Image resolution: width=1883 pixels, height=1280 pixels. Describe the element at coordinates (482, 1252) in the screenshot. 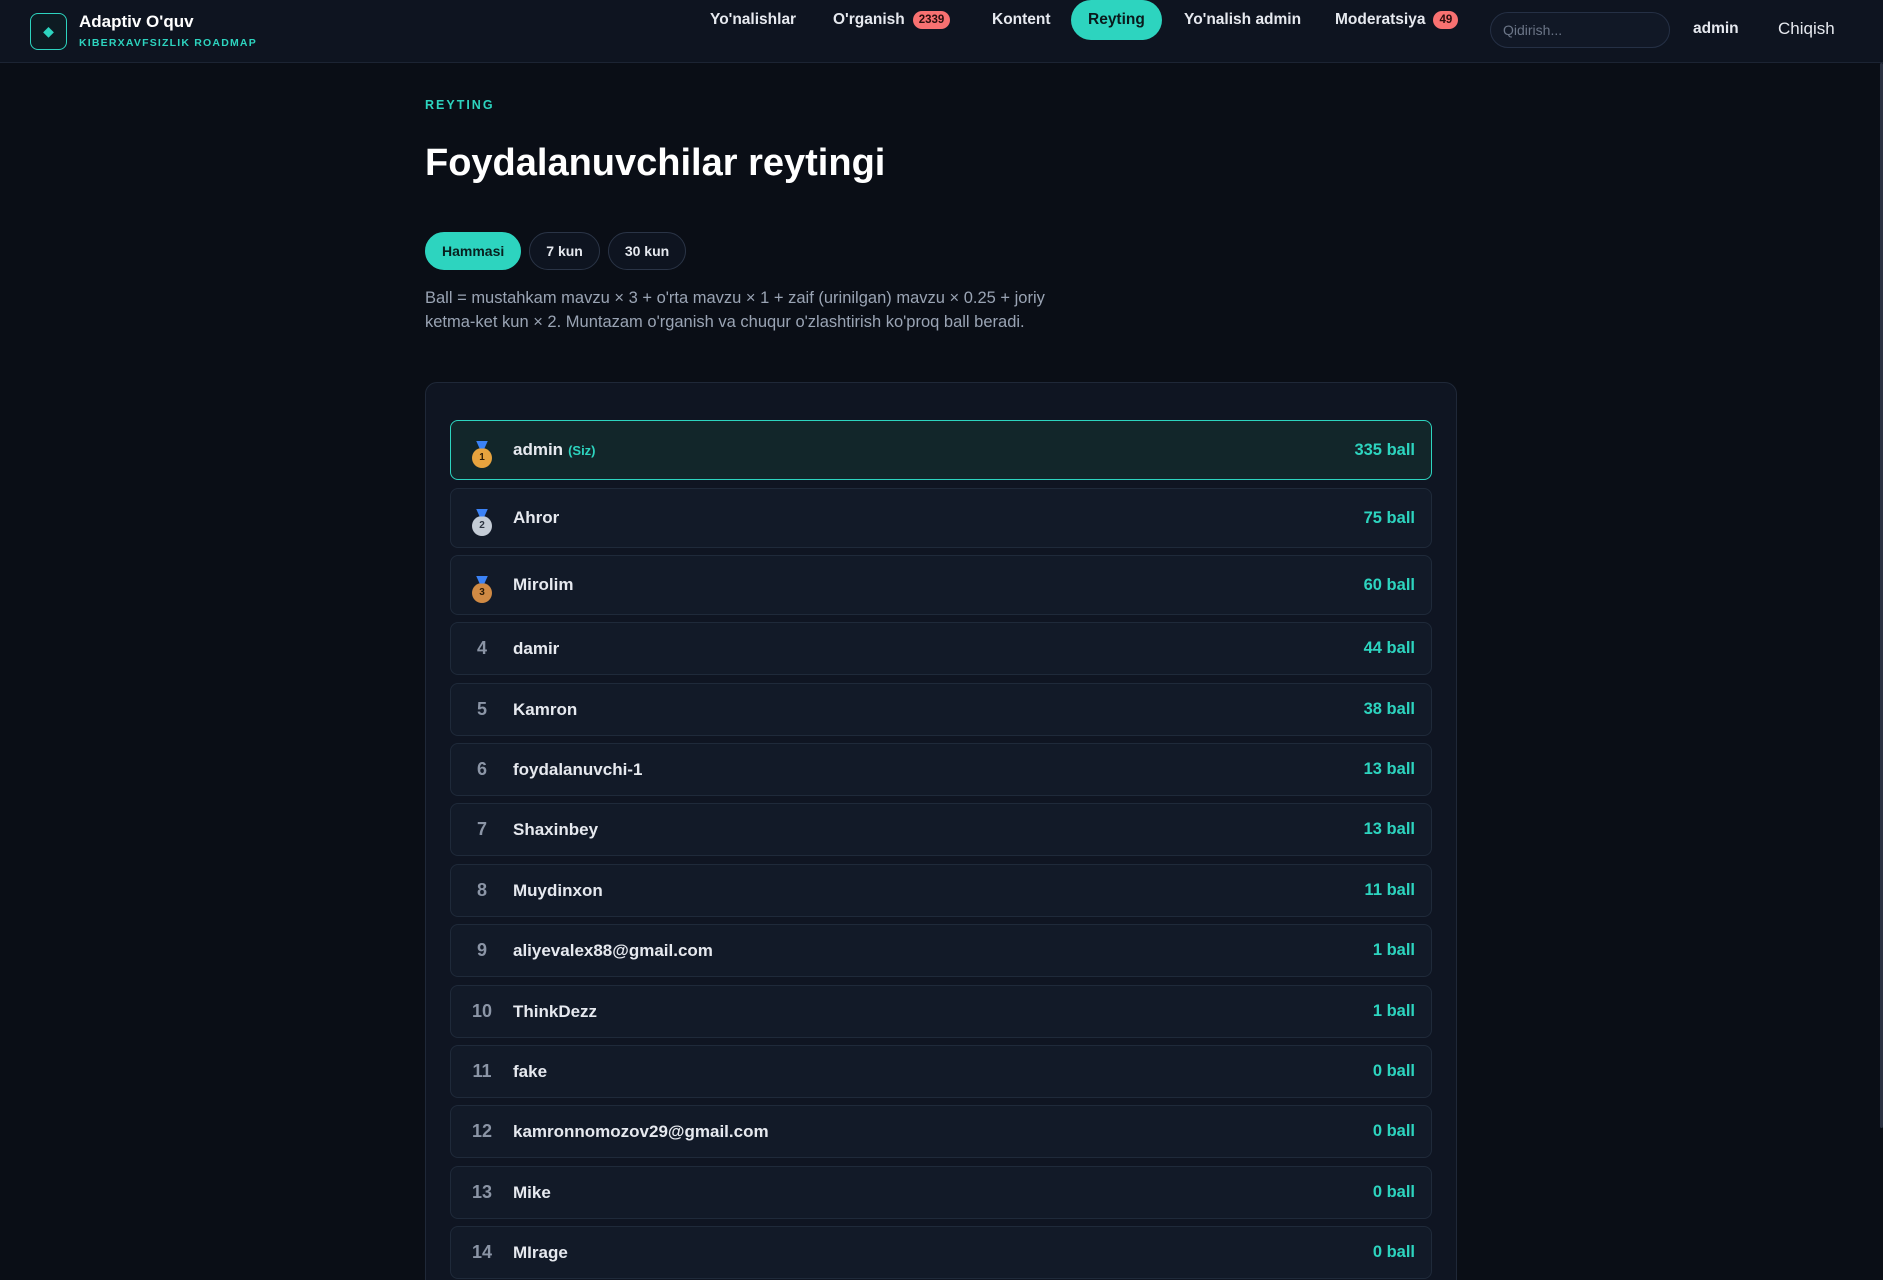

I see `rank-number: 14` at that location.